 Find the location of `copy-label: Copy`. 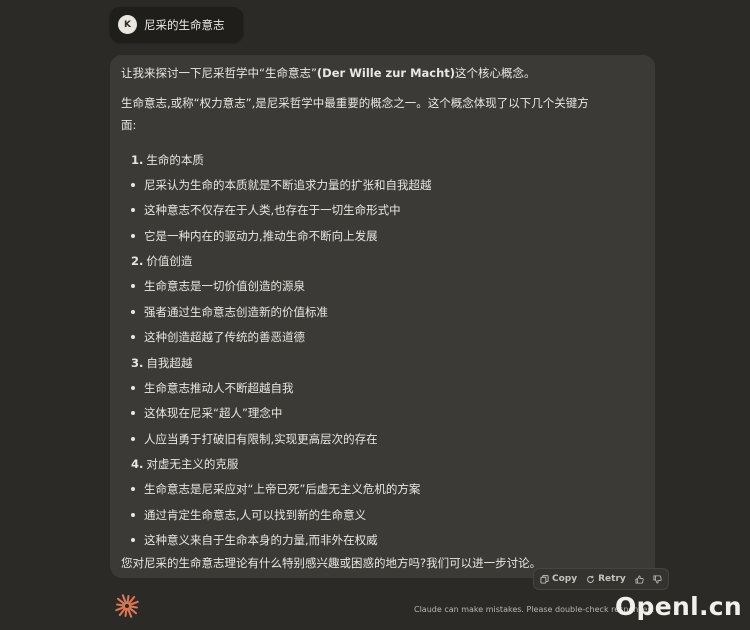

copy-label: Copy is located at coordinates (565, 579).